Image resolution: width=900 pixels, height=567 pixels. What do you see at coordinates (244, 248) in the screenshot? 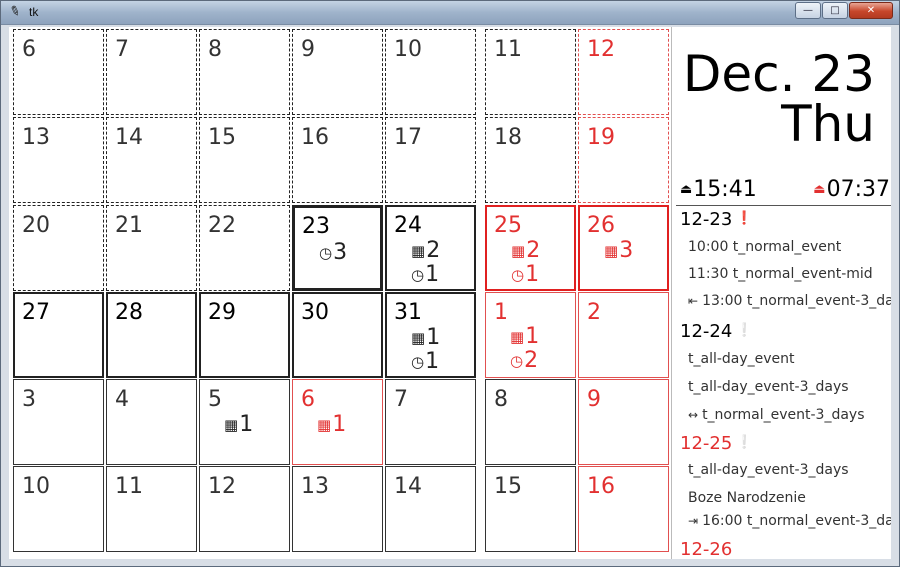
I see `day-cell: 22` at bounding box center [244, 248].